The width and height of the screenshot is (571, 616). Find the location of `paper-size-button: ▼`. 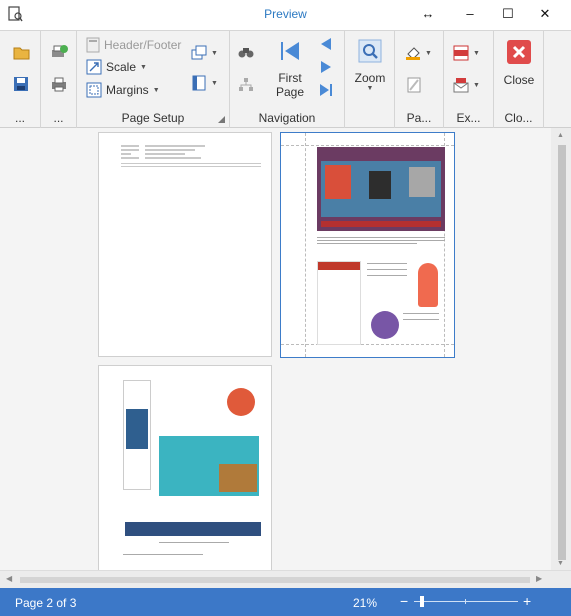

paper-size-button: ▼ is located at coordinates (204, 83).